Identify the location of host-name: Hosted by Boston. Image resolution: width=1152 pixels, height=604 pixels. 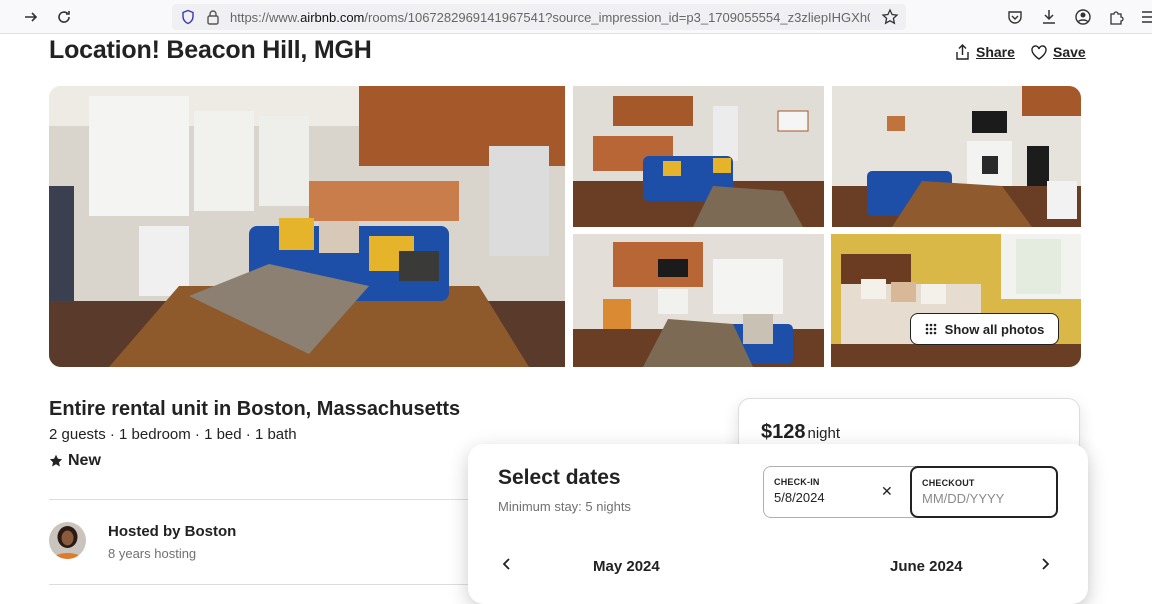
(172, 531).